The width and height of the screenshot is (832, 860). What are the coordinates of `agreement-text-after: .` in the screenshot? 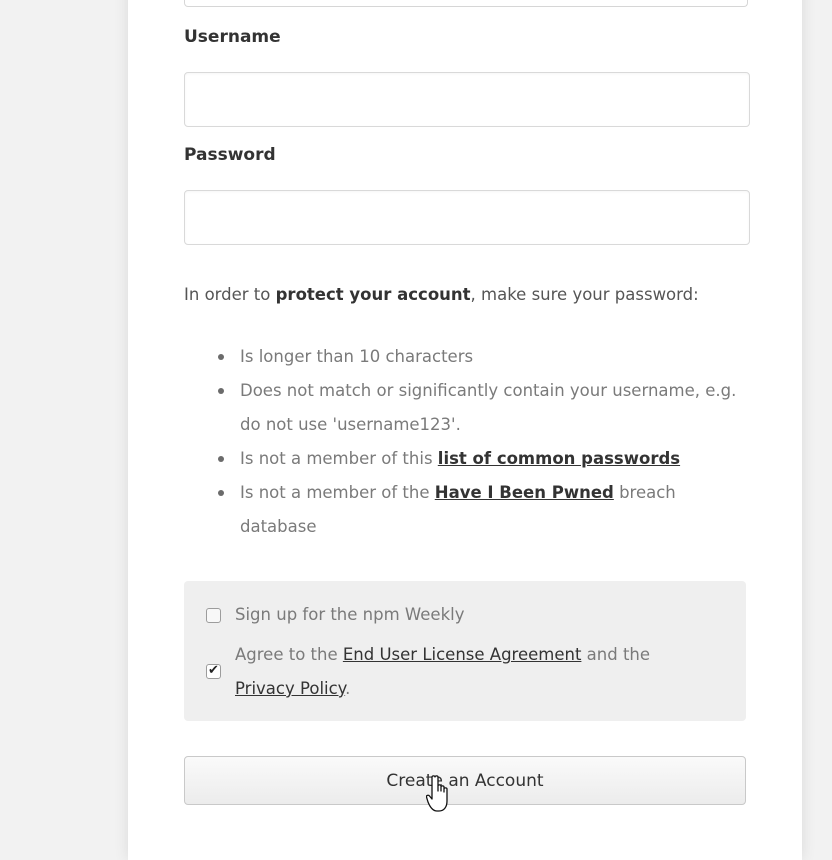 It's located at (348, 688).